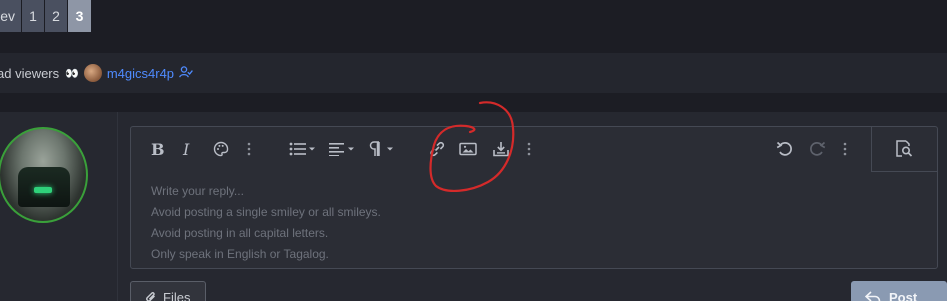 Image resolution: width=947 pixels, height=301 pixels. Describe the element at coordinates (382, 149) in the screenshot. I see `pilcrow-icon` at that location.